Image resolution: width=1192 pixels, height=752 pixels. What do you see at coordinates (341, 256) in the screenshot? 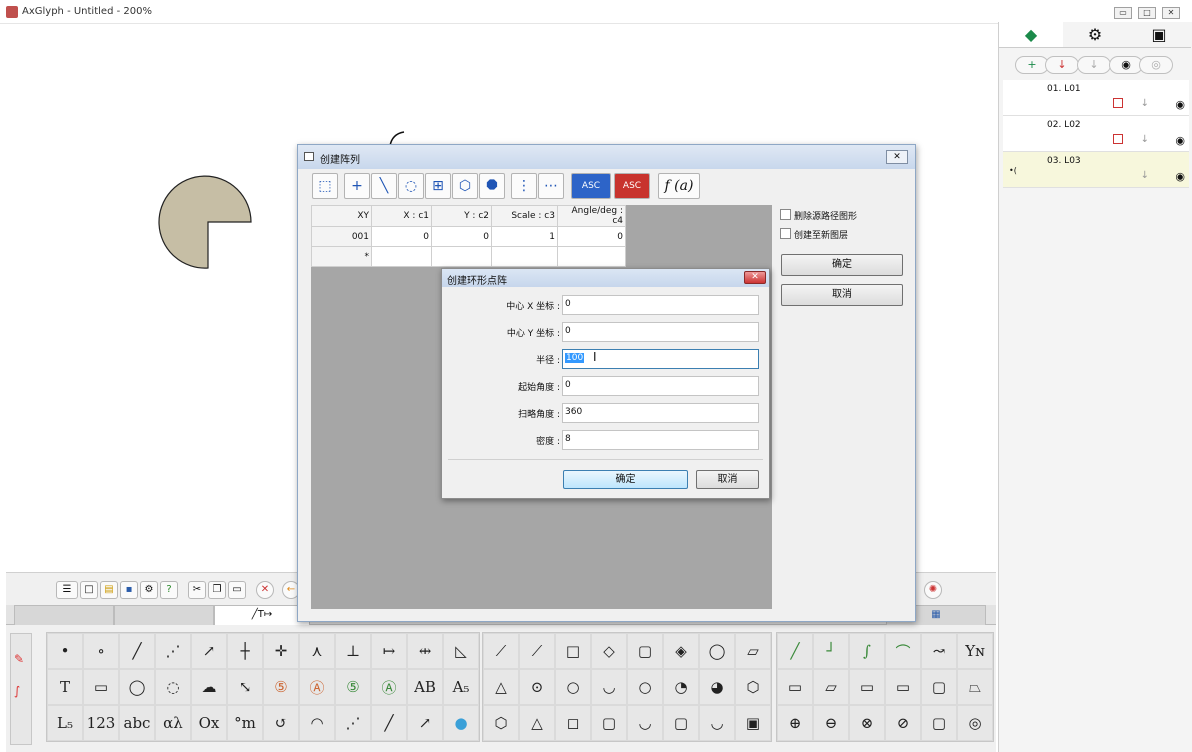
I see `row-header: *` at bounding box center [341, 256].